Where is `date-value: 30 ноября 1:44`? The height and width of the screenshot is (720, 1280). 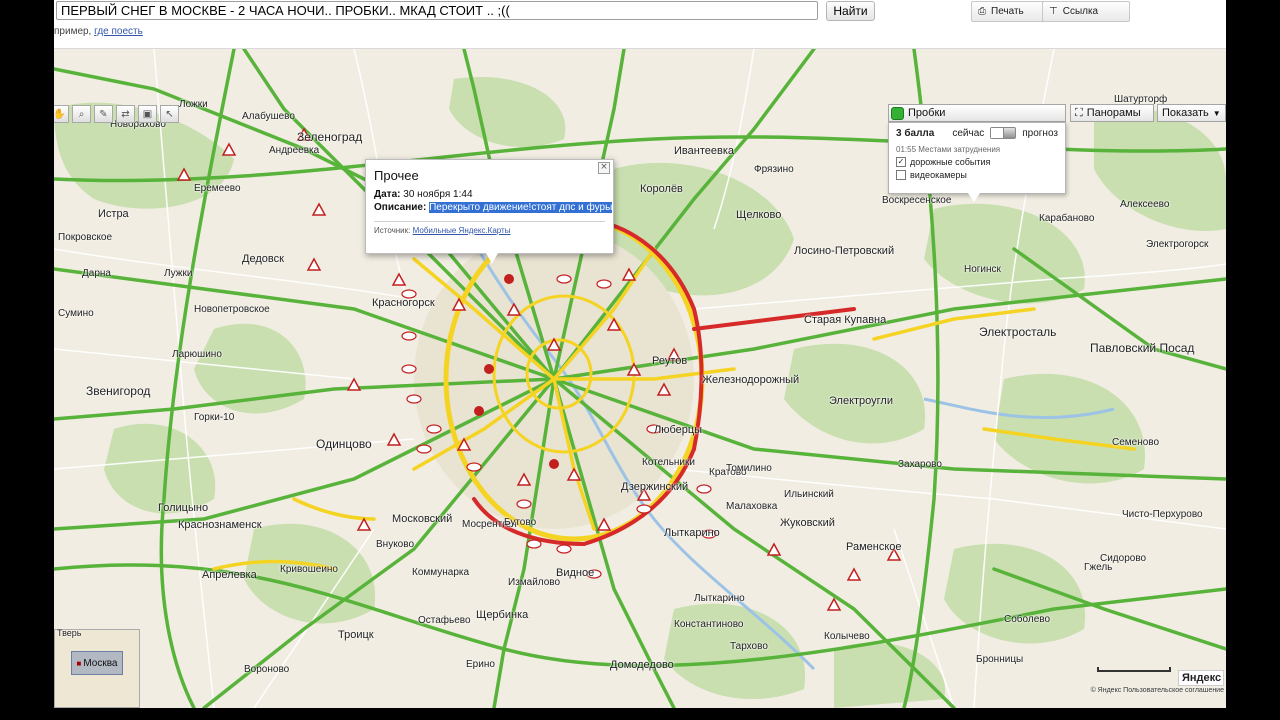
date-value: 30 ноября 1:44 is located at coordinates (438, 194).